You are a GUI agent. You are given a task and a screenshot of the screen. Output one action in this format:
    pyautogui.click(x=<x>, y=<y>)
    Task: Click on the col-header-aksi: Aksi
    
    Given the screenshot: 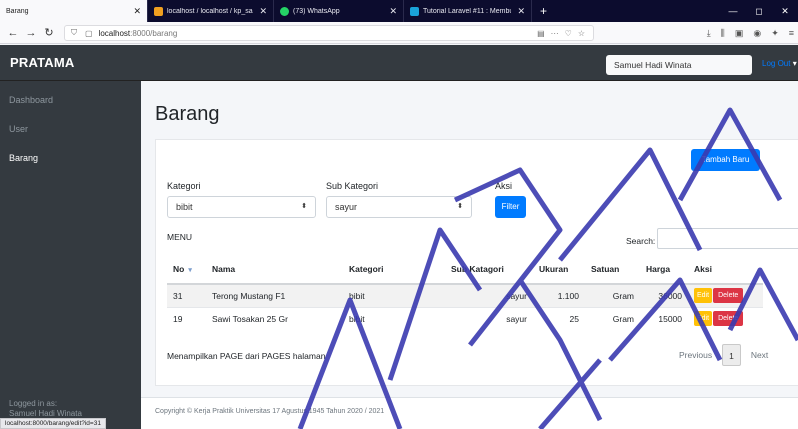 What is the action you would take?
    pyautogui.click(x=725, y=269)
    